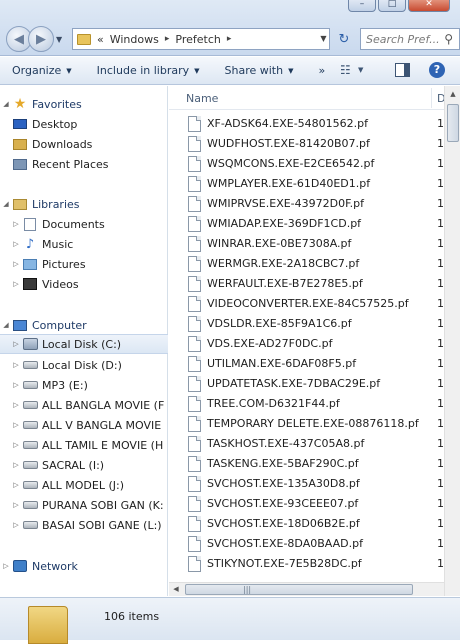 This screenshot has height=644, width=460. I want to click on file-row: WUDFHOST.EXE-81420B07.pf 1:, so click(314, 144).